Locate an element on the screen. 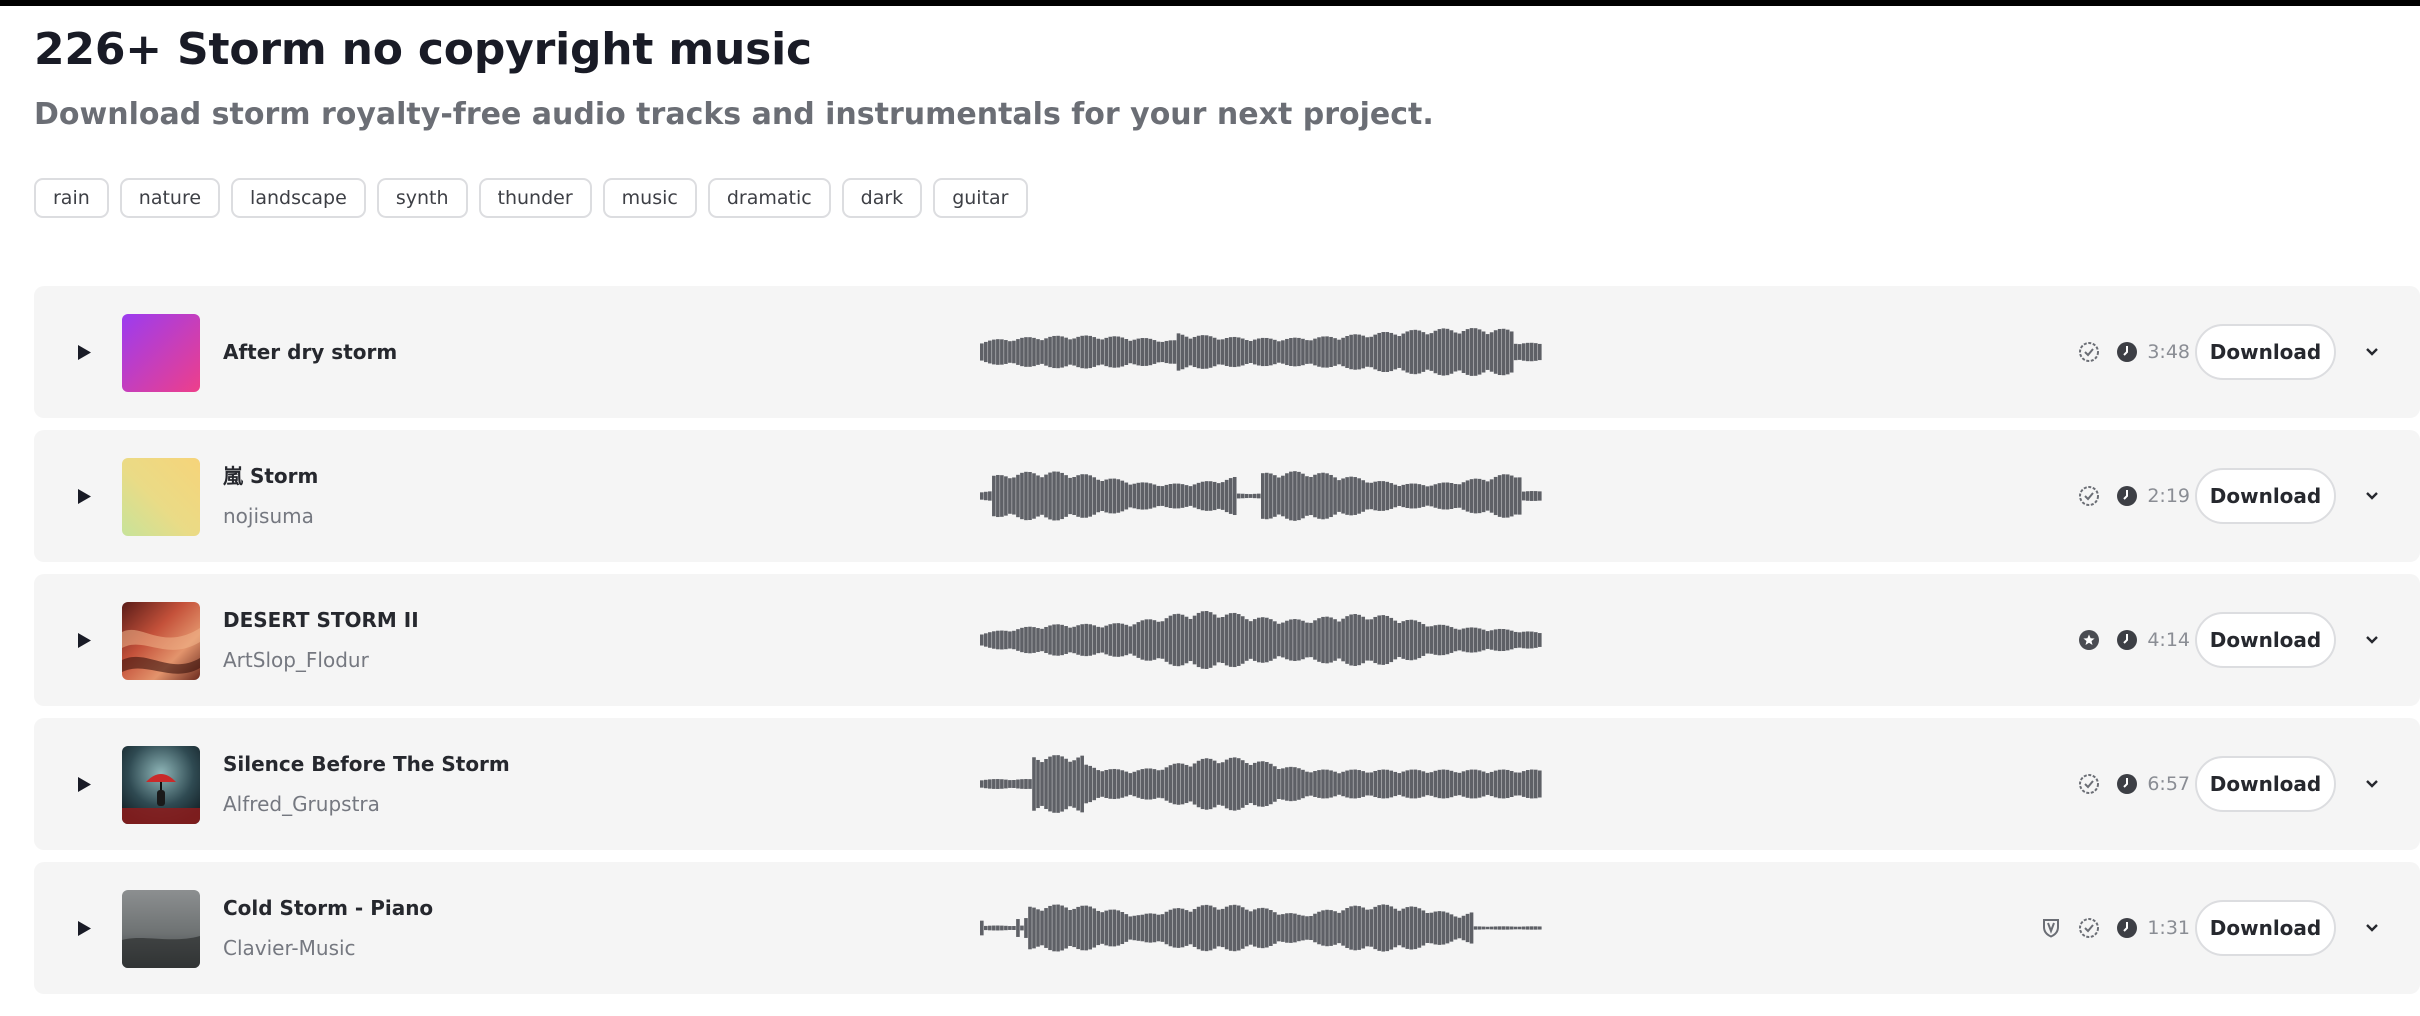 The height and width of the screenshot is (1016, 2420). tag-music: music is located at coordinates (649, 198).